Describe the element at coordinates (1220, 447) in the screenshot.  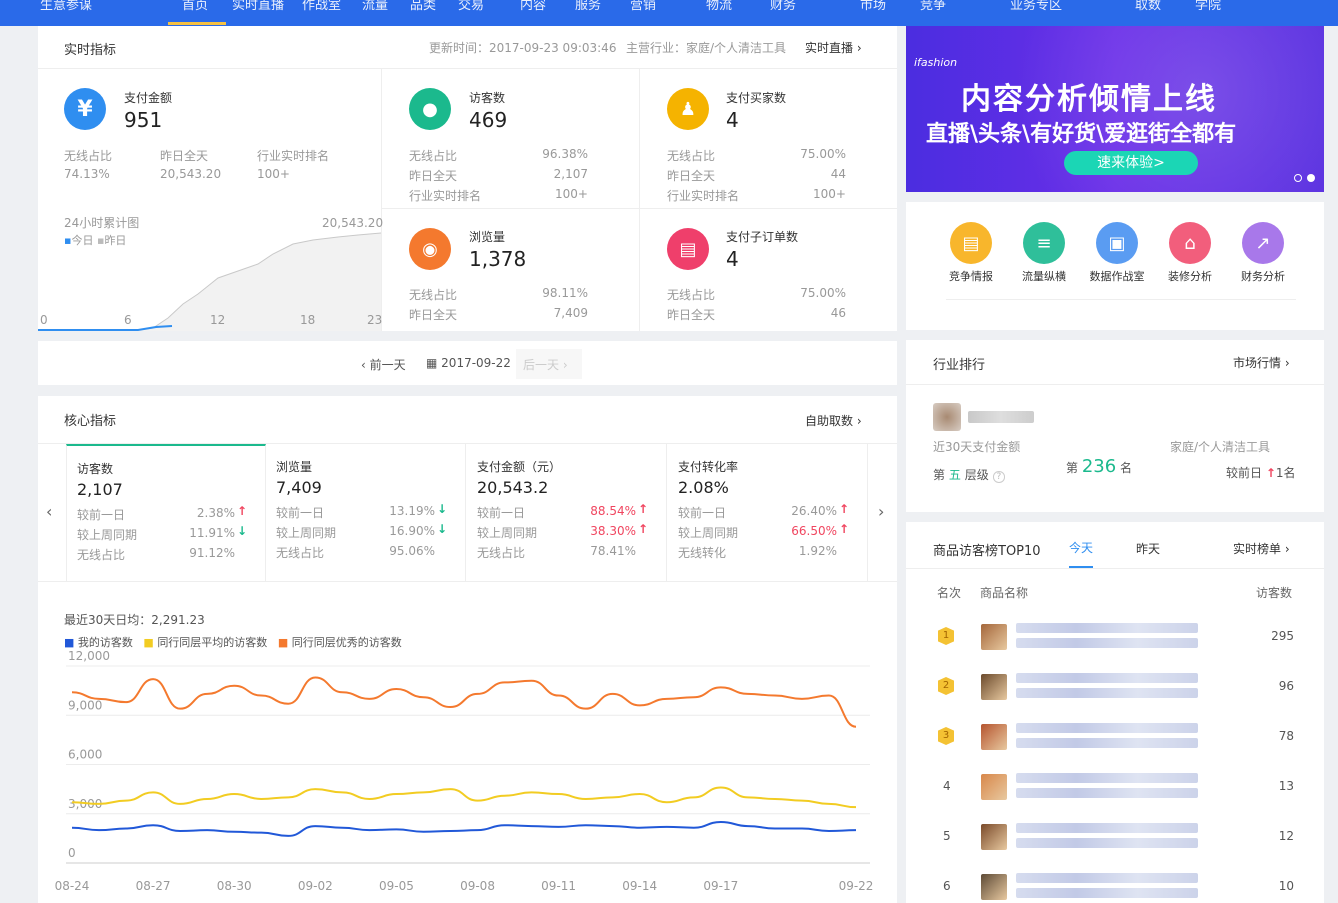
I see `industry-category: 家庭/个人清洁工具` at that location.